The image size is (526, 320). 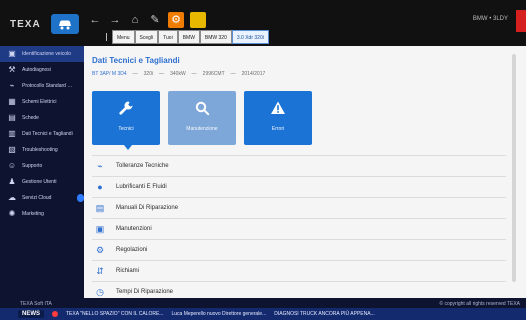 I want to click on car-icon, so click(x=64, y=25).